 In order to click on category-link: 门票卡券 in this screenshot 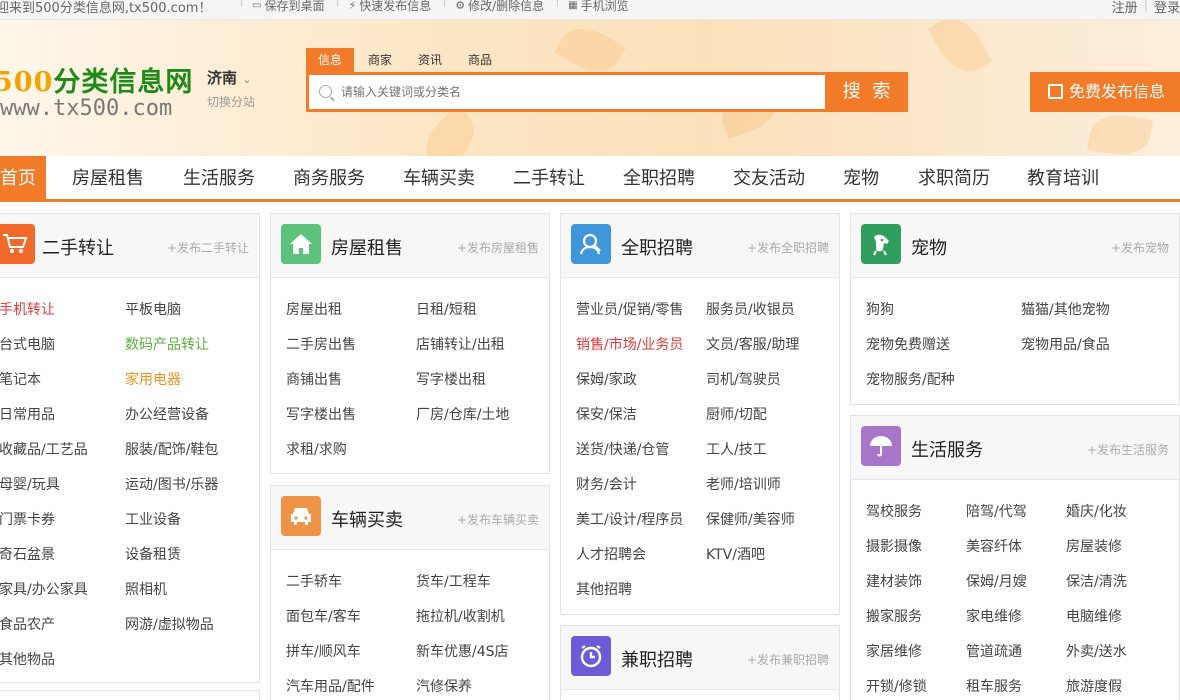, I will do `click(27, 519)`.